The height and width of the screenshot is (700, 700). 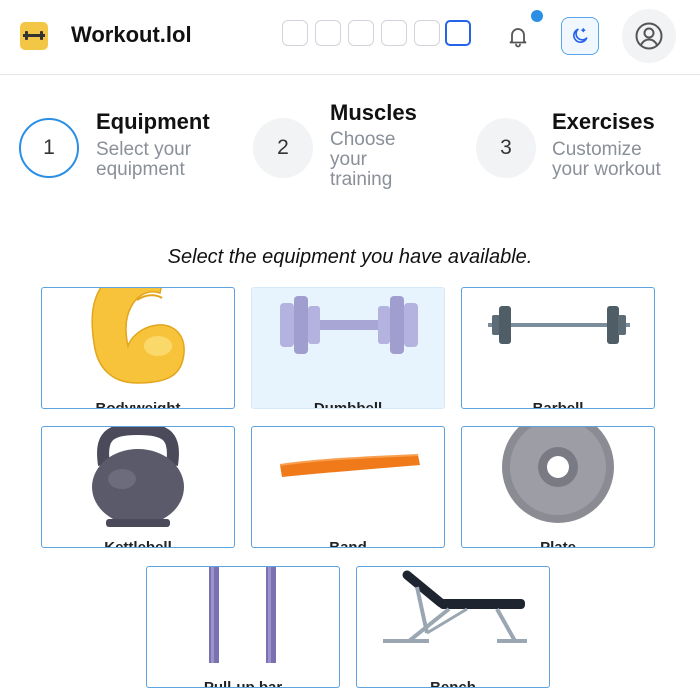 What do you see at coordinates (350, 257) in the screenshot?
I see `instruction-text: Select the equipment you have available.` at bounding box center [350, 257].